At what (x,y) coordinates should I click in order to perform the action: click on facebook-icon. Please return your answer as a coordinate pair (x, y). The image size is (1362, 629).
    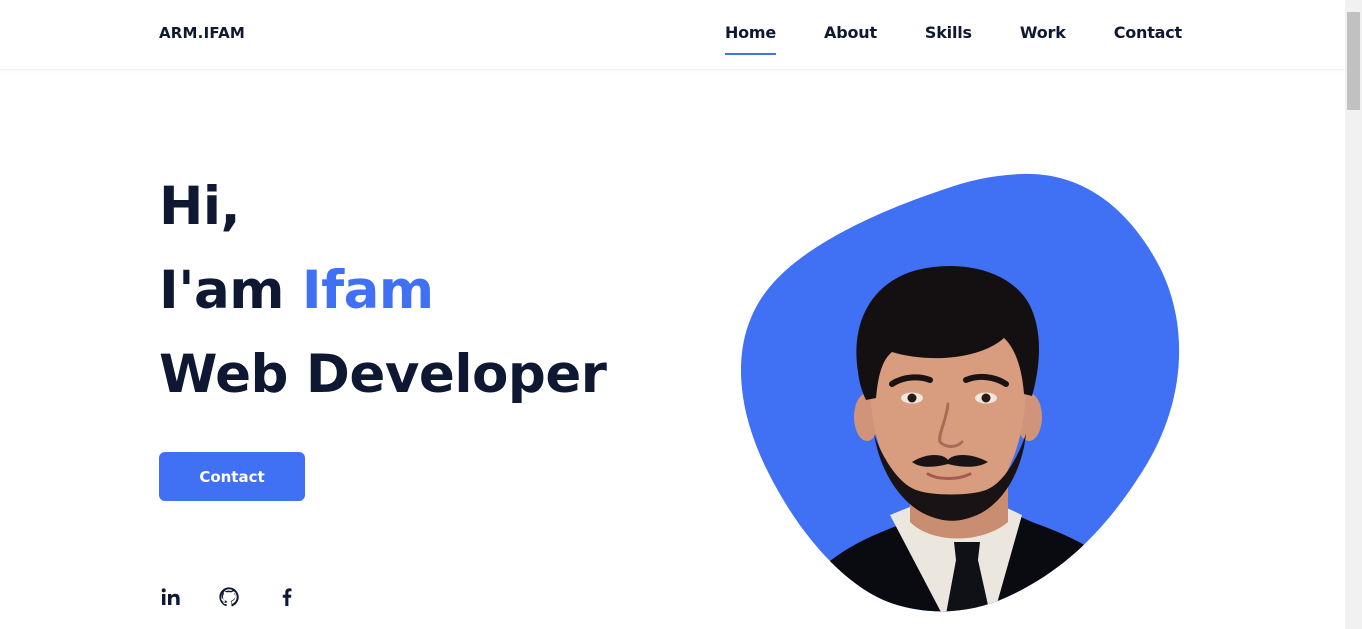
    Looking at the image, I should click on (287, 597).